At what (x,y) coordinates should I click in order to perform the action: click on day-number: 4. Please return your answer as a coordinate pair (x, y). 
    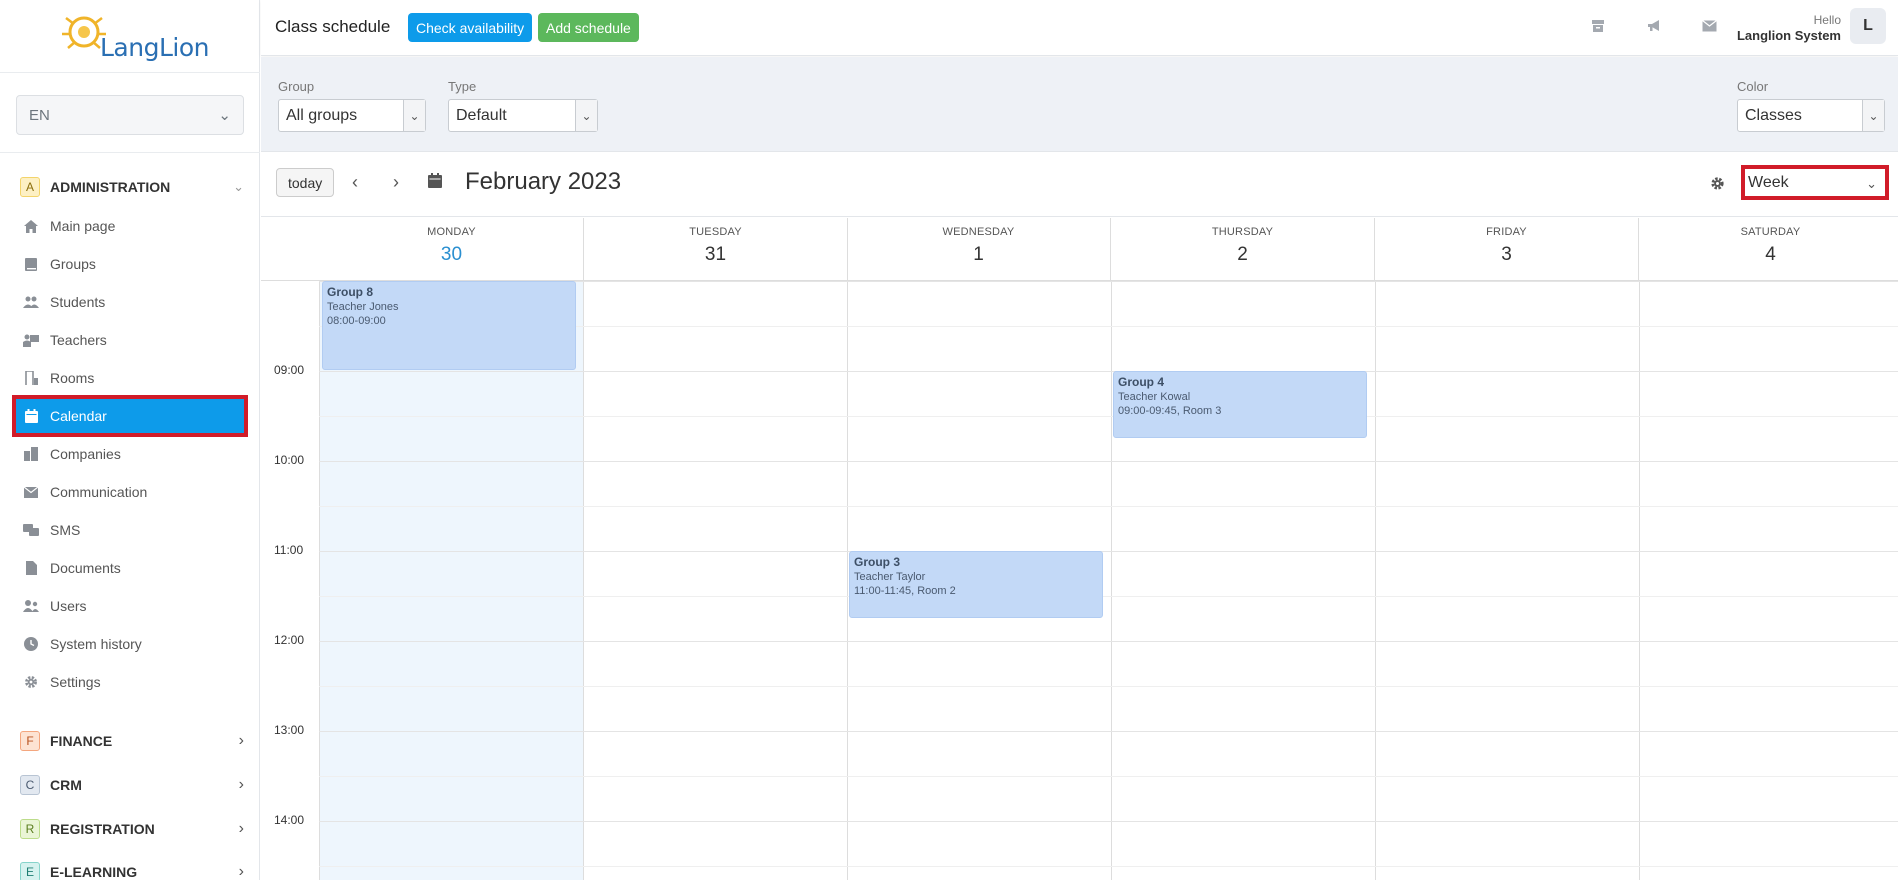
    Looking at the image, I should click on (1768, 255).